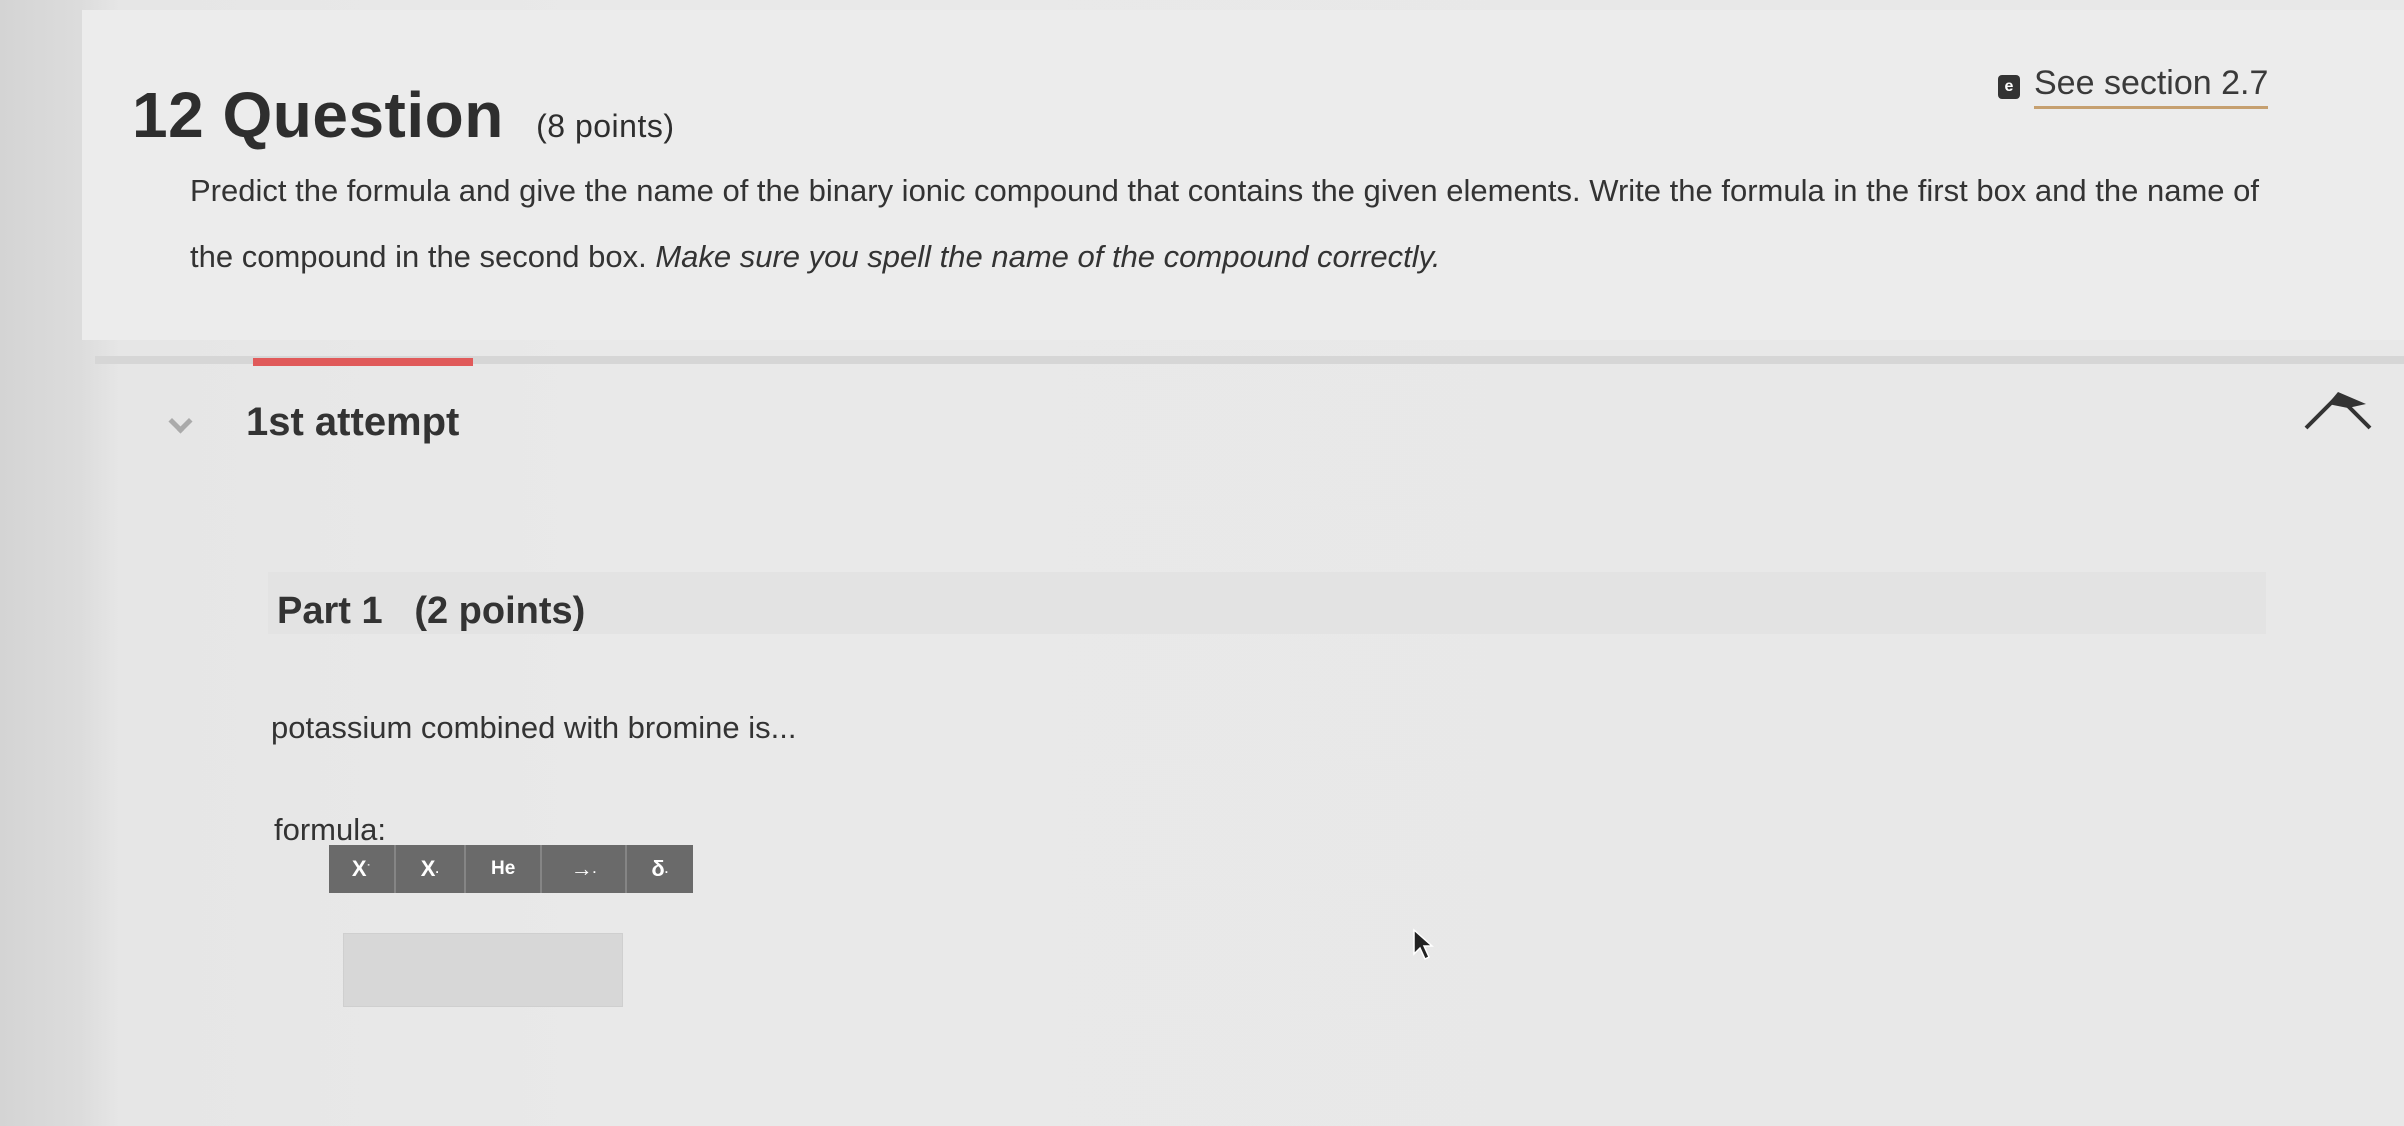  Describe the element at coordinates (437, 869) in the screenshot. I see `subscript-marker: .` at that location.